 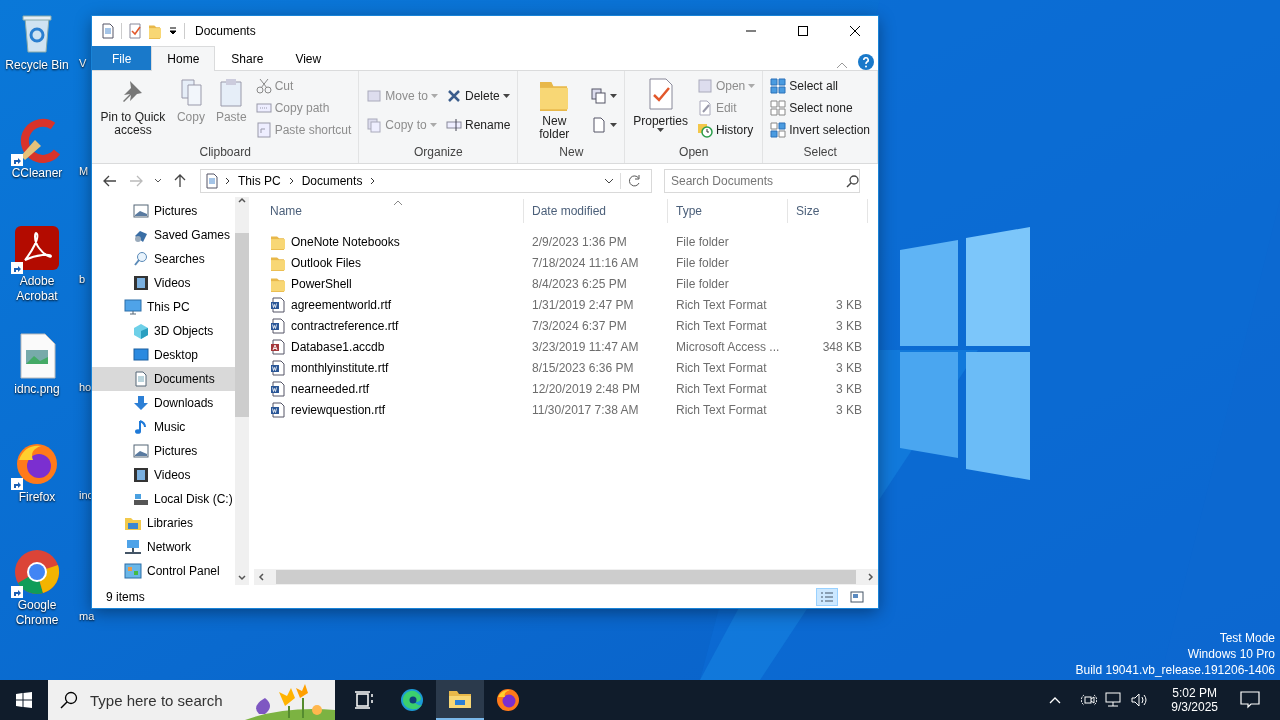 What do you see at coordinates (1194, 700) in the screenshot?
I see `clock: 5:02 PM 9/3/2025` at bounding box center [1194, 700].